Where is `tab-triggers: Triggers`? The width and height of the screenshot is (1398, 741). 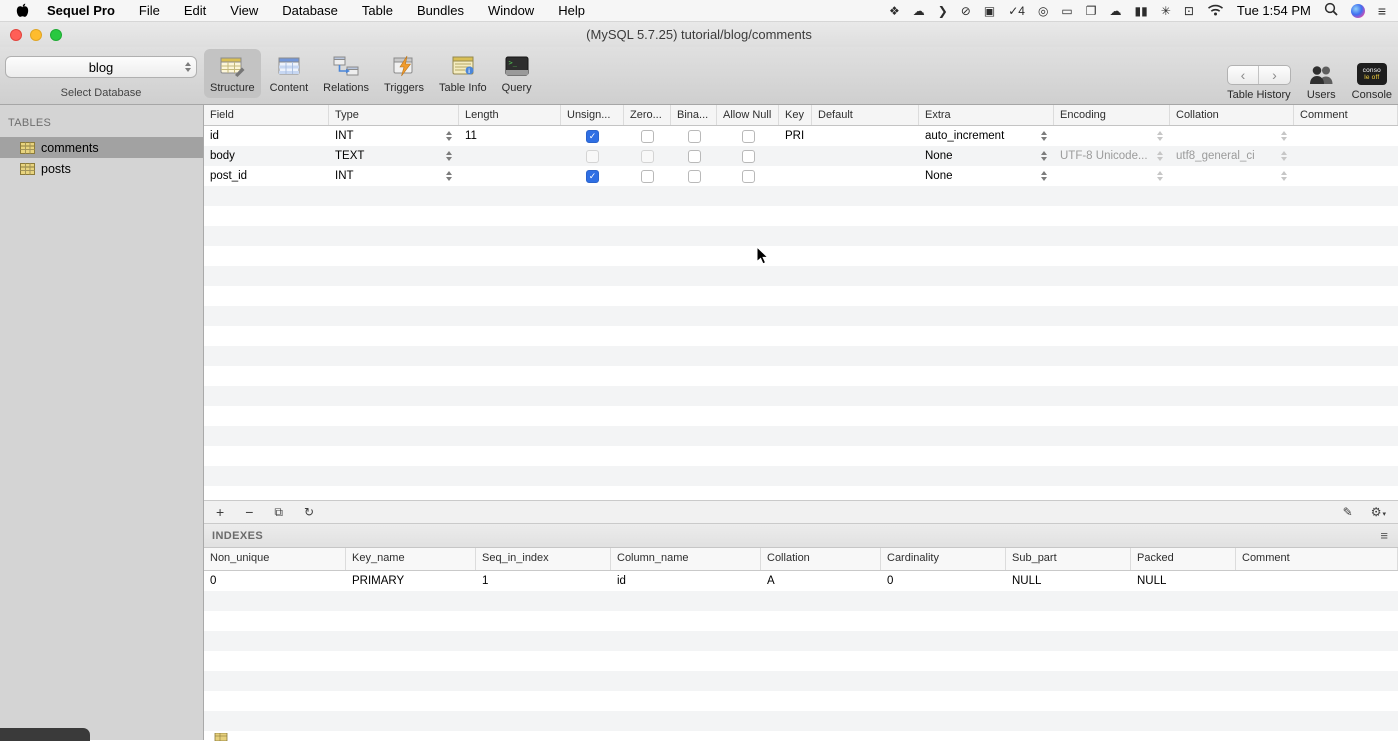 tab-triggers: Triggers is located at coordinates (404, 73).